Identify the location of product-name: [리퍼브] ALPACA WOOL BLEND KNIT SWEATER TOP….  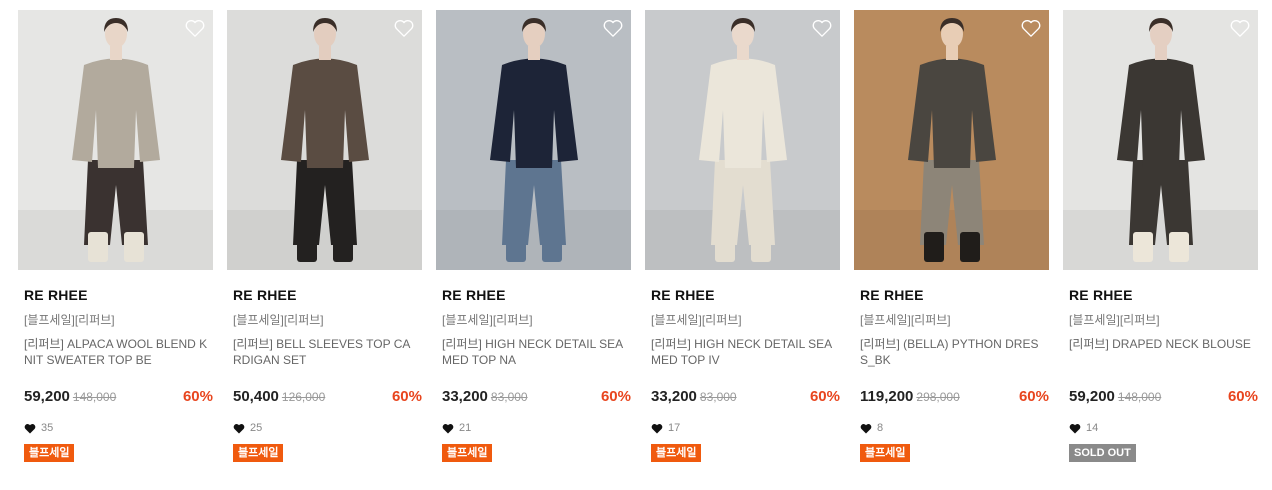
(117, 352).